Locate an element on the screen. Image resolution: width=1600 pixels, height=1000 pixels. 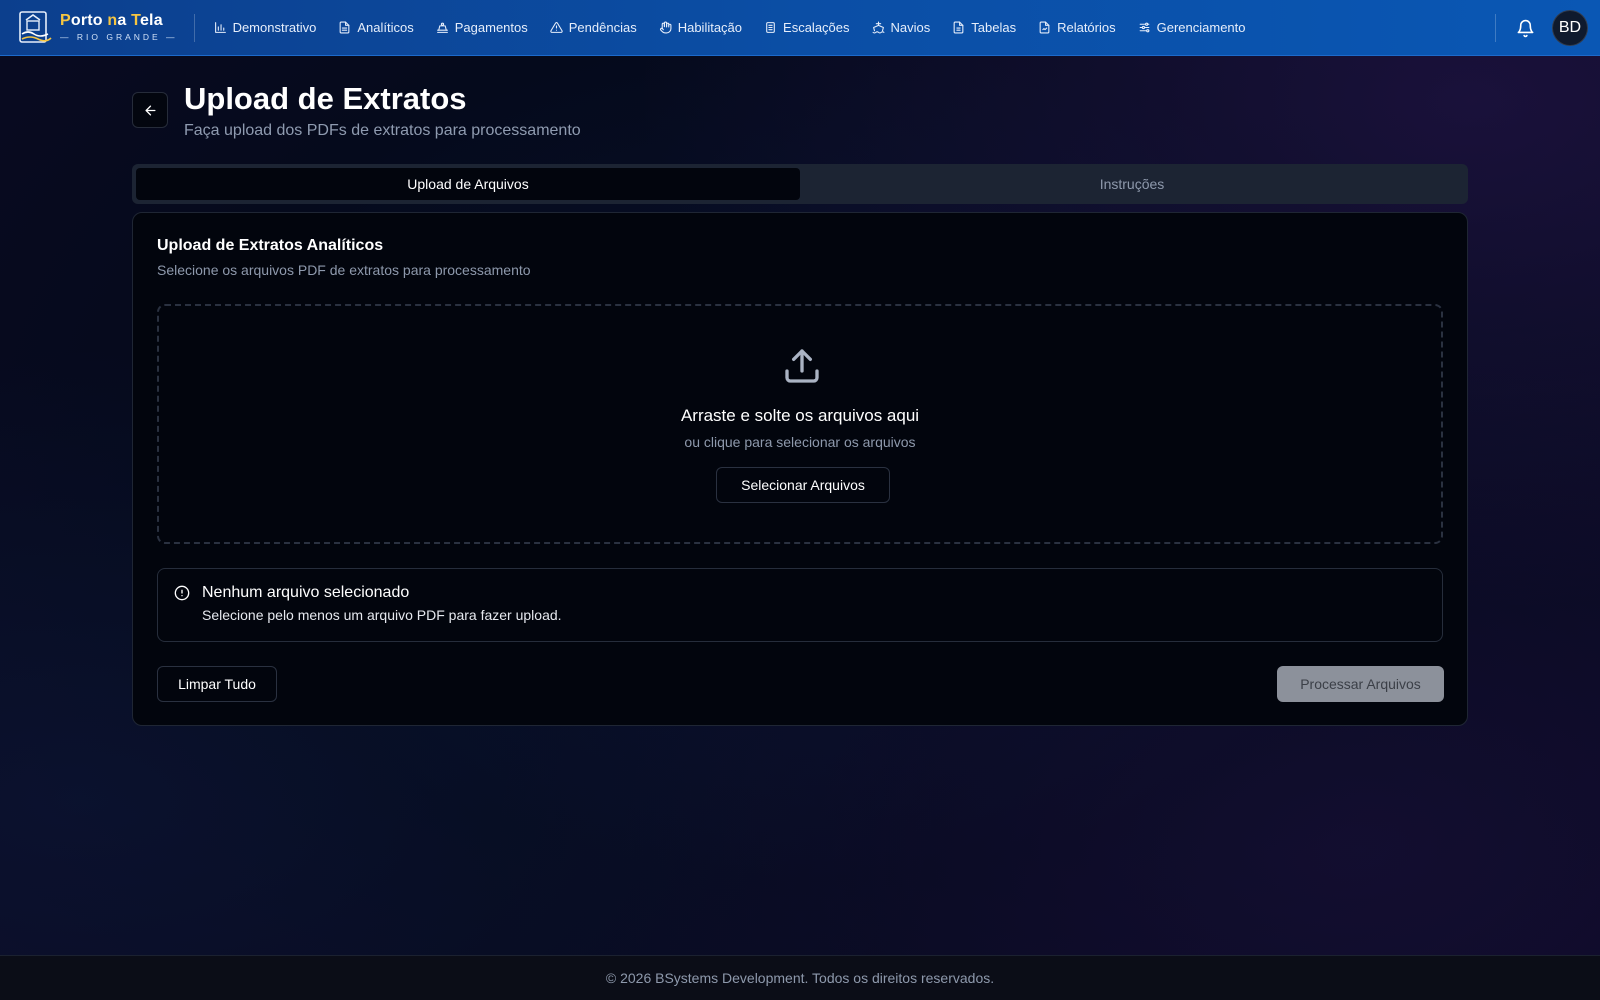
brand-name-part: n is located at coordinates (112, 21).